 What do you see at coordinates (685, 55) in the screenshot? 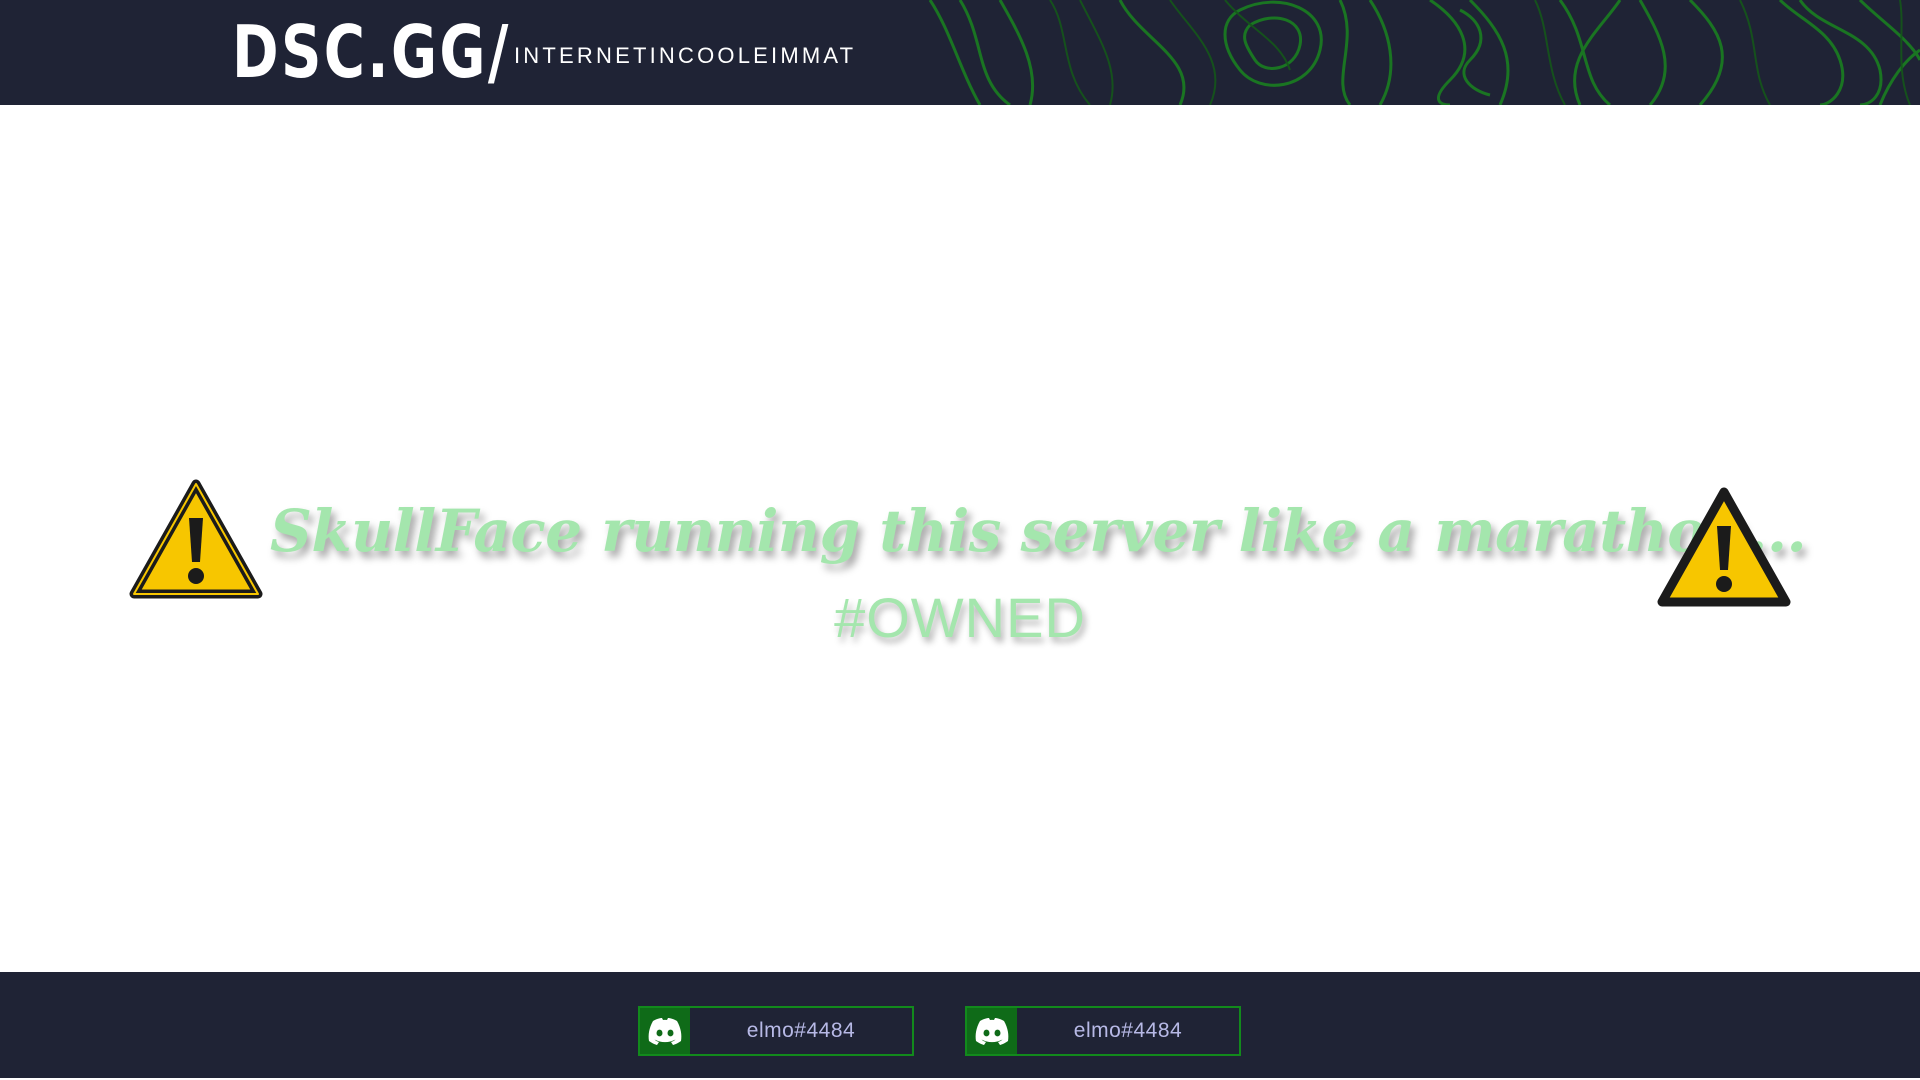
I see `brand-slug: INTERNETINCOOLEIMMAT` at bounding box center [685, 55].